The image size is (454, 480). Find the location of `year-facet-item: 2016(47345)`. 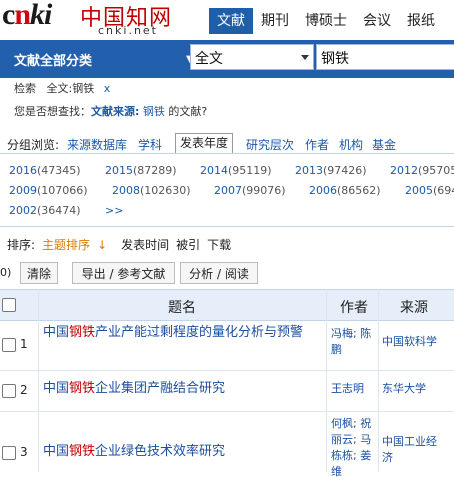

year-facet-item: 2016(47345) is located at coordinates (45, 170).